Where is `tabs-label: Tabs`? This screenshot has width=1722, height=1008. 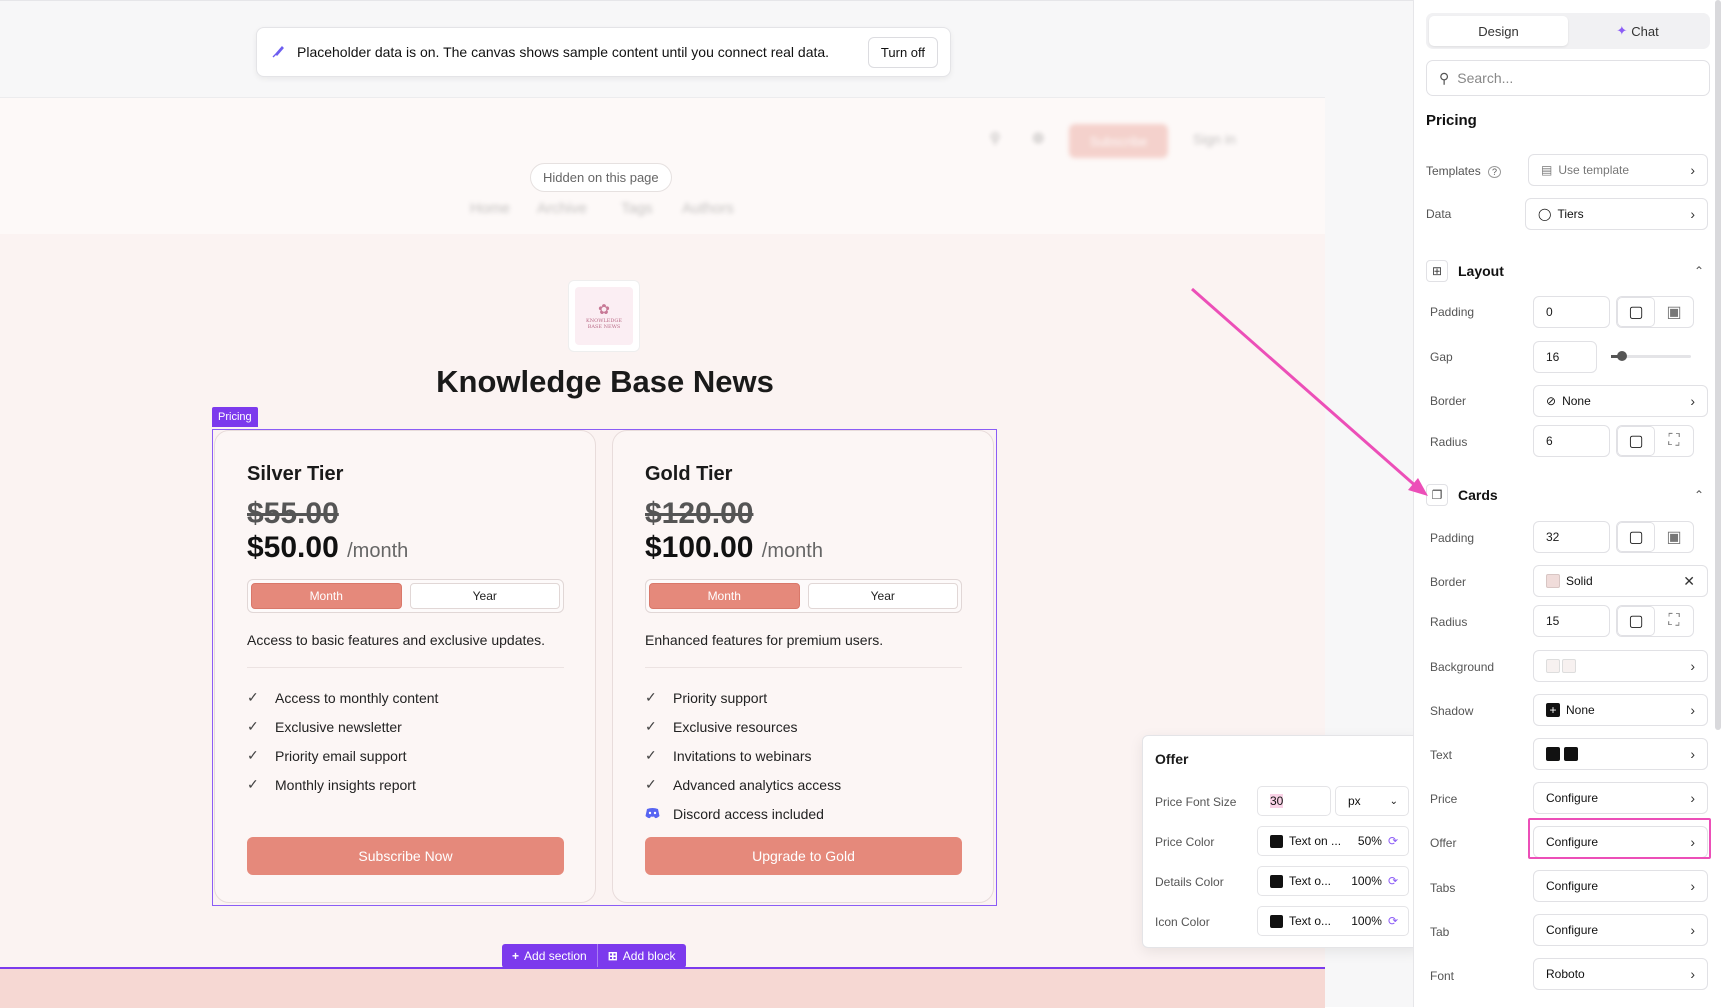
tabs-label: Tabs is located at coordinates (1443, 888).